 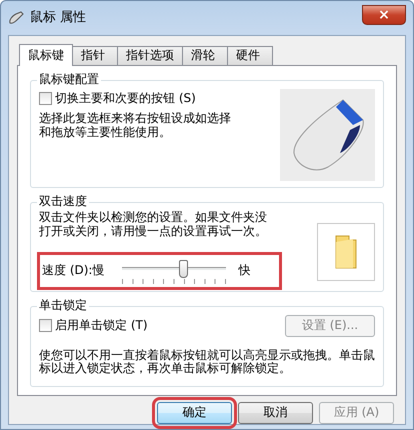 I want to click on description-text: 使您可以不用一直按着鼠标按钮就可以高亮显示或拖拽。单击鼠标以进入锁定状态，再次单击鼠标可解除锁定。, so click(x=207, y=362).